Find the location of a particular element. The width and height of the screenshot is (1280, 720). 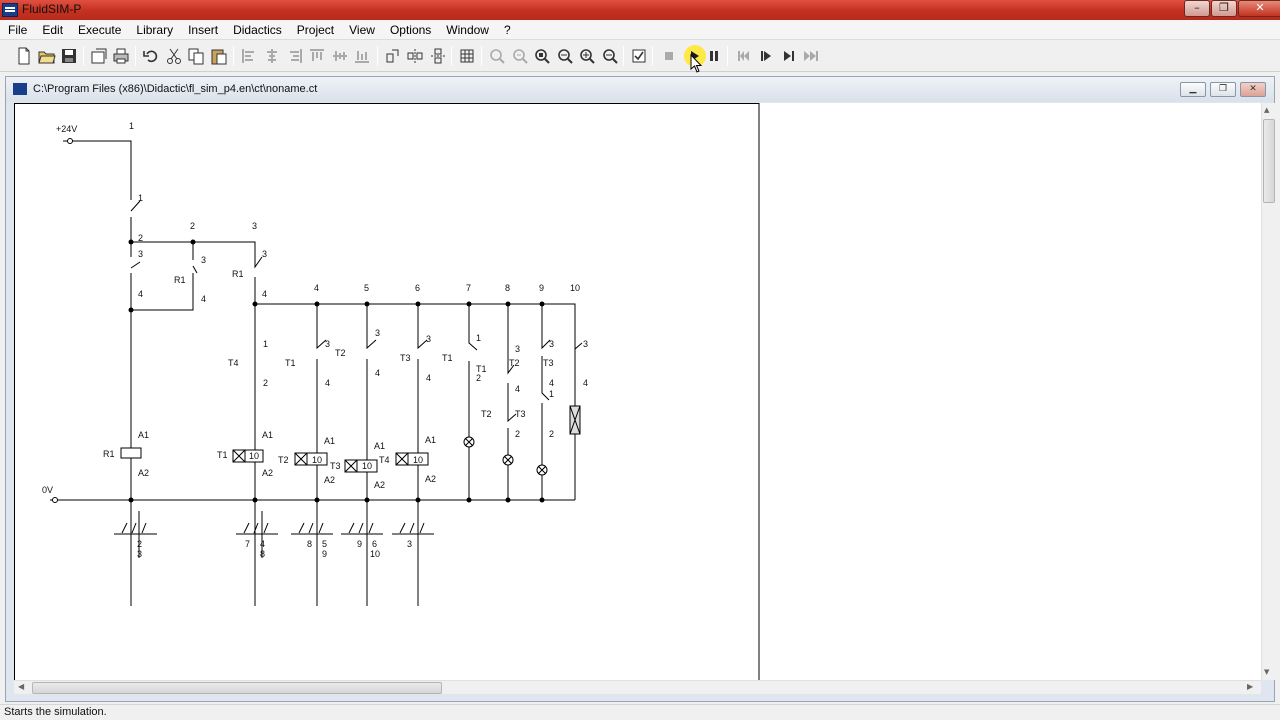

contact-table-ref: 10 is located at coordinates (375, 554).